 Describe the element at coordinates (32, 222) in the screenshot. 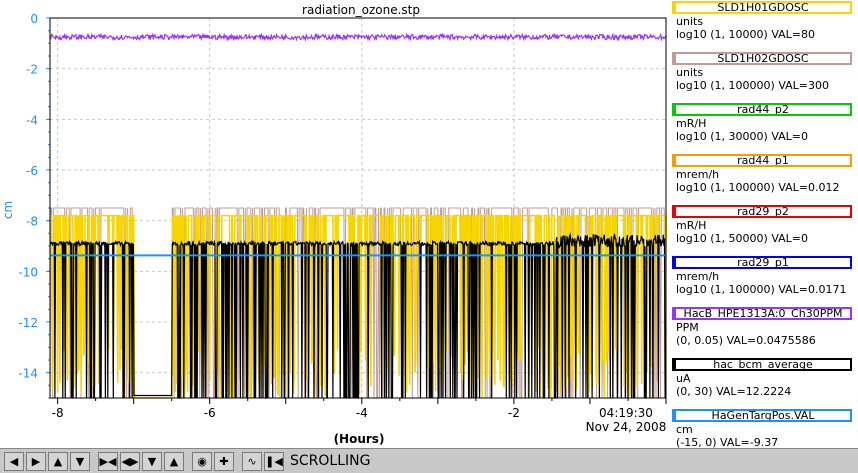

I see `y-tick-label: -8` at that location.